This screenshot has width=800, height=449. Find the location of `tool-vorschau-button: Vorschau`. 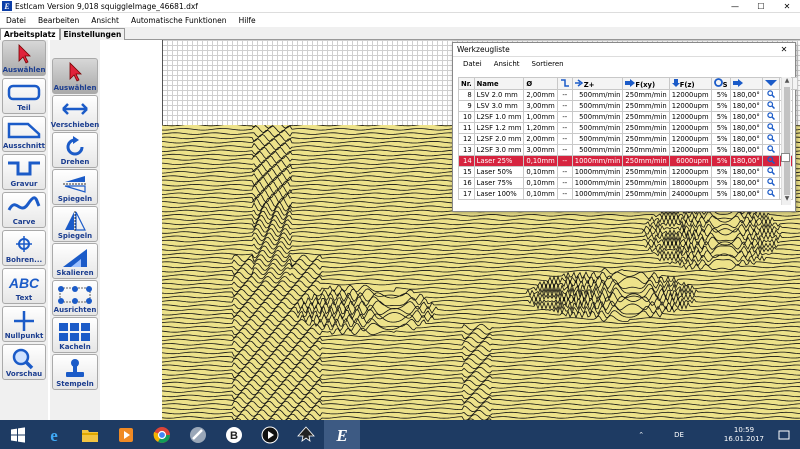

tool-vorschau-button: Vorschau is located at coordinates (24, 362).